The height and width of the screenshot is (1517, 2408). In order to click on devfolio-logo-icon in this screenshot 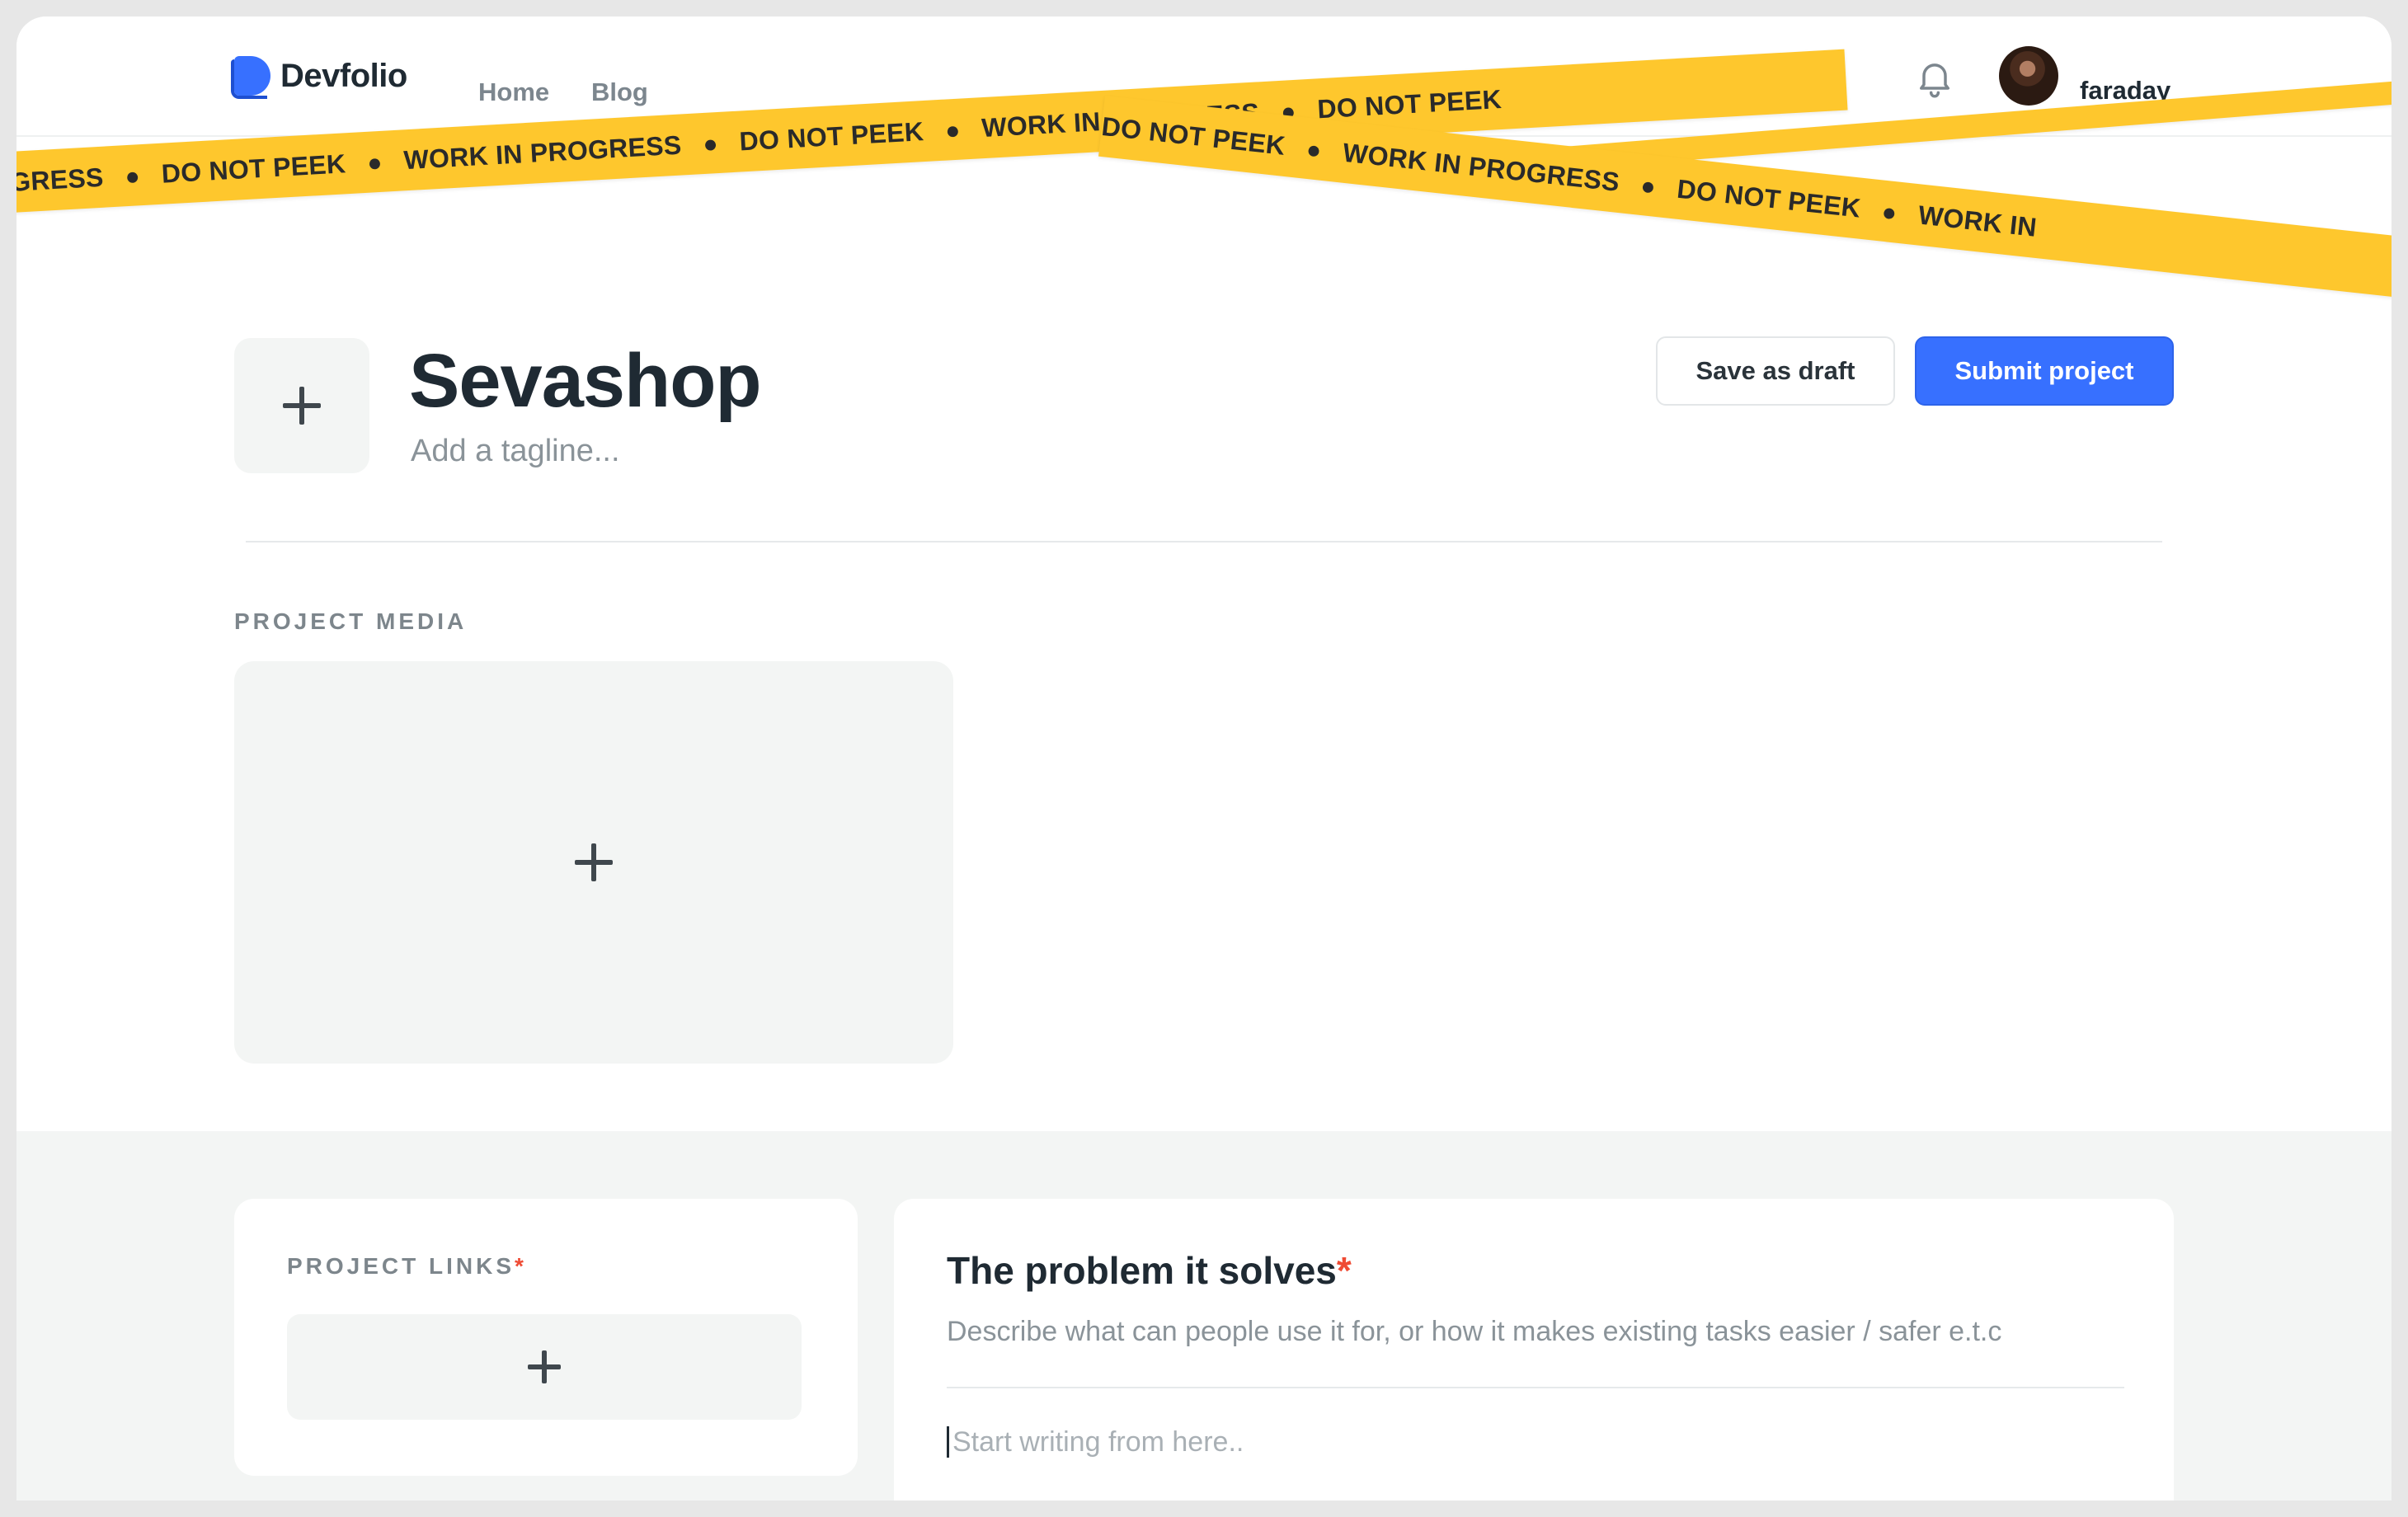, I will do `click(250, 77)`.